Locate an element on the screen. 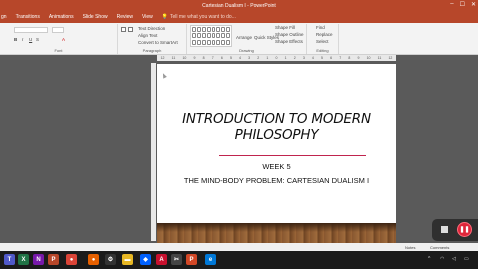 This screenshot has width=478, height=269. editing-group: Find Replace Select Editing is located at coordinates (323, 39).